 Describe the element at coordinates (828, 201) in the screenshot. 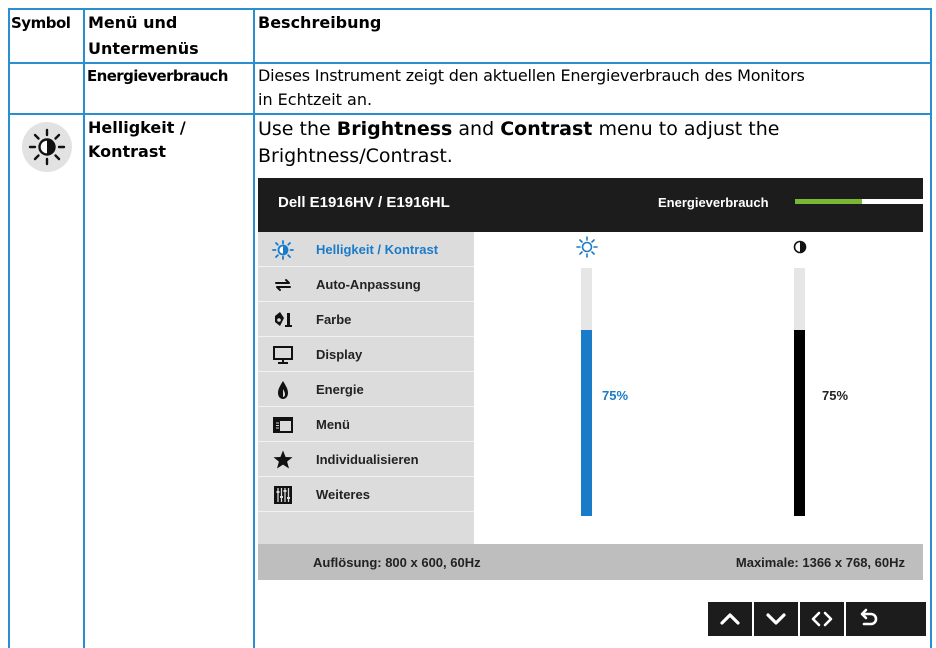

I see `osd-energy-fill` at that location.